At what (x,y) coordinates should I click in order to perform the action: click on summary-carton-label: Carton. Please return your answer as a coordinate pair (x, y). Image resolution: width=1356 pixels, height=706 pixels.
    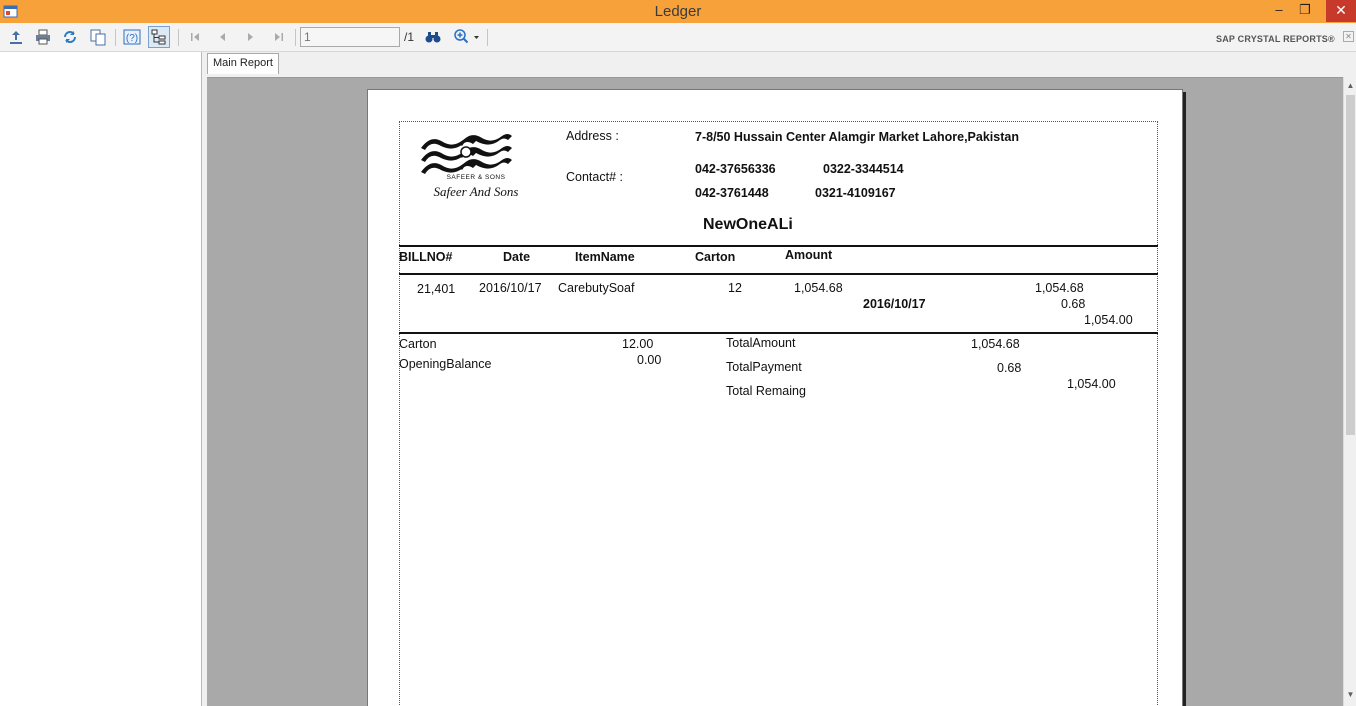
    Looking at the image, I should click on (418, 344).